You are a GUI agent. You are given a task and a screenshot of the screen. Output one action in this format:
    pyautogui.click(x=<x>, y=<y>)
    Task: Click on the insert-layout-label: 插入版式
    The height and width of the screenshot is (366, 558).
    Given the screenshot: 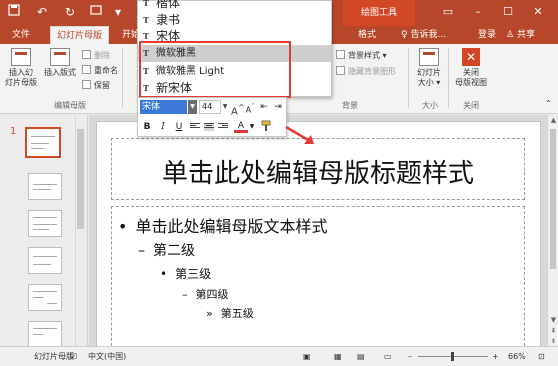 What is the action you would take?
    pyautogui.click(x=60, y=72)
    